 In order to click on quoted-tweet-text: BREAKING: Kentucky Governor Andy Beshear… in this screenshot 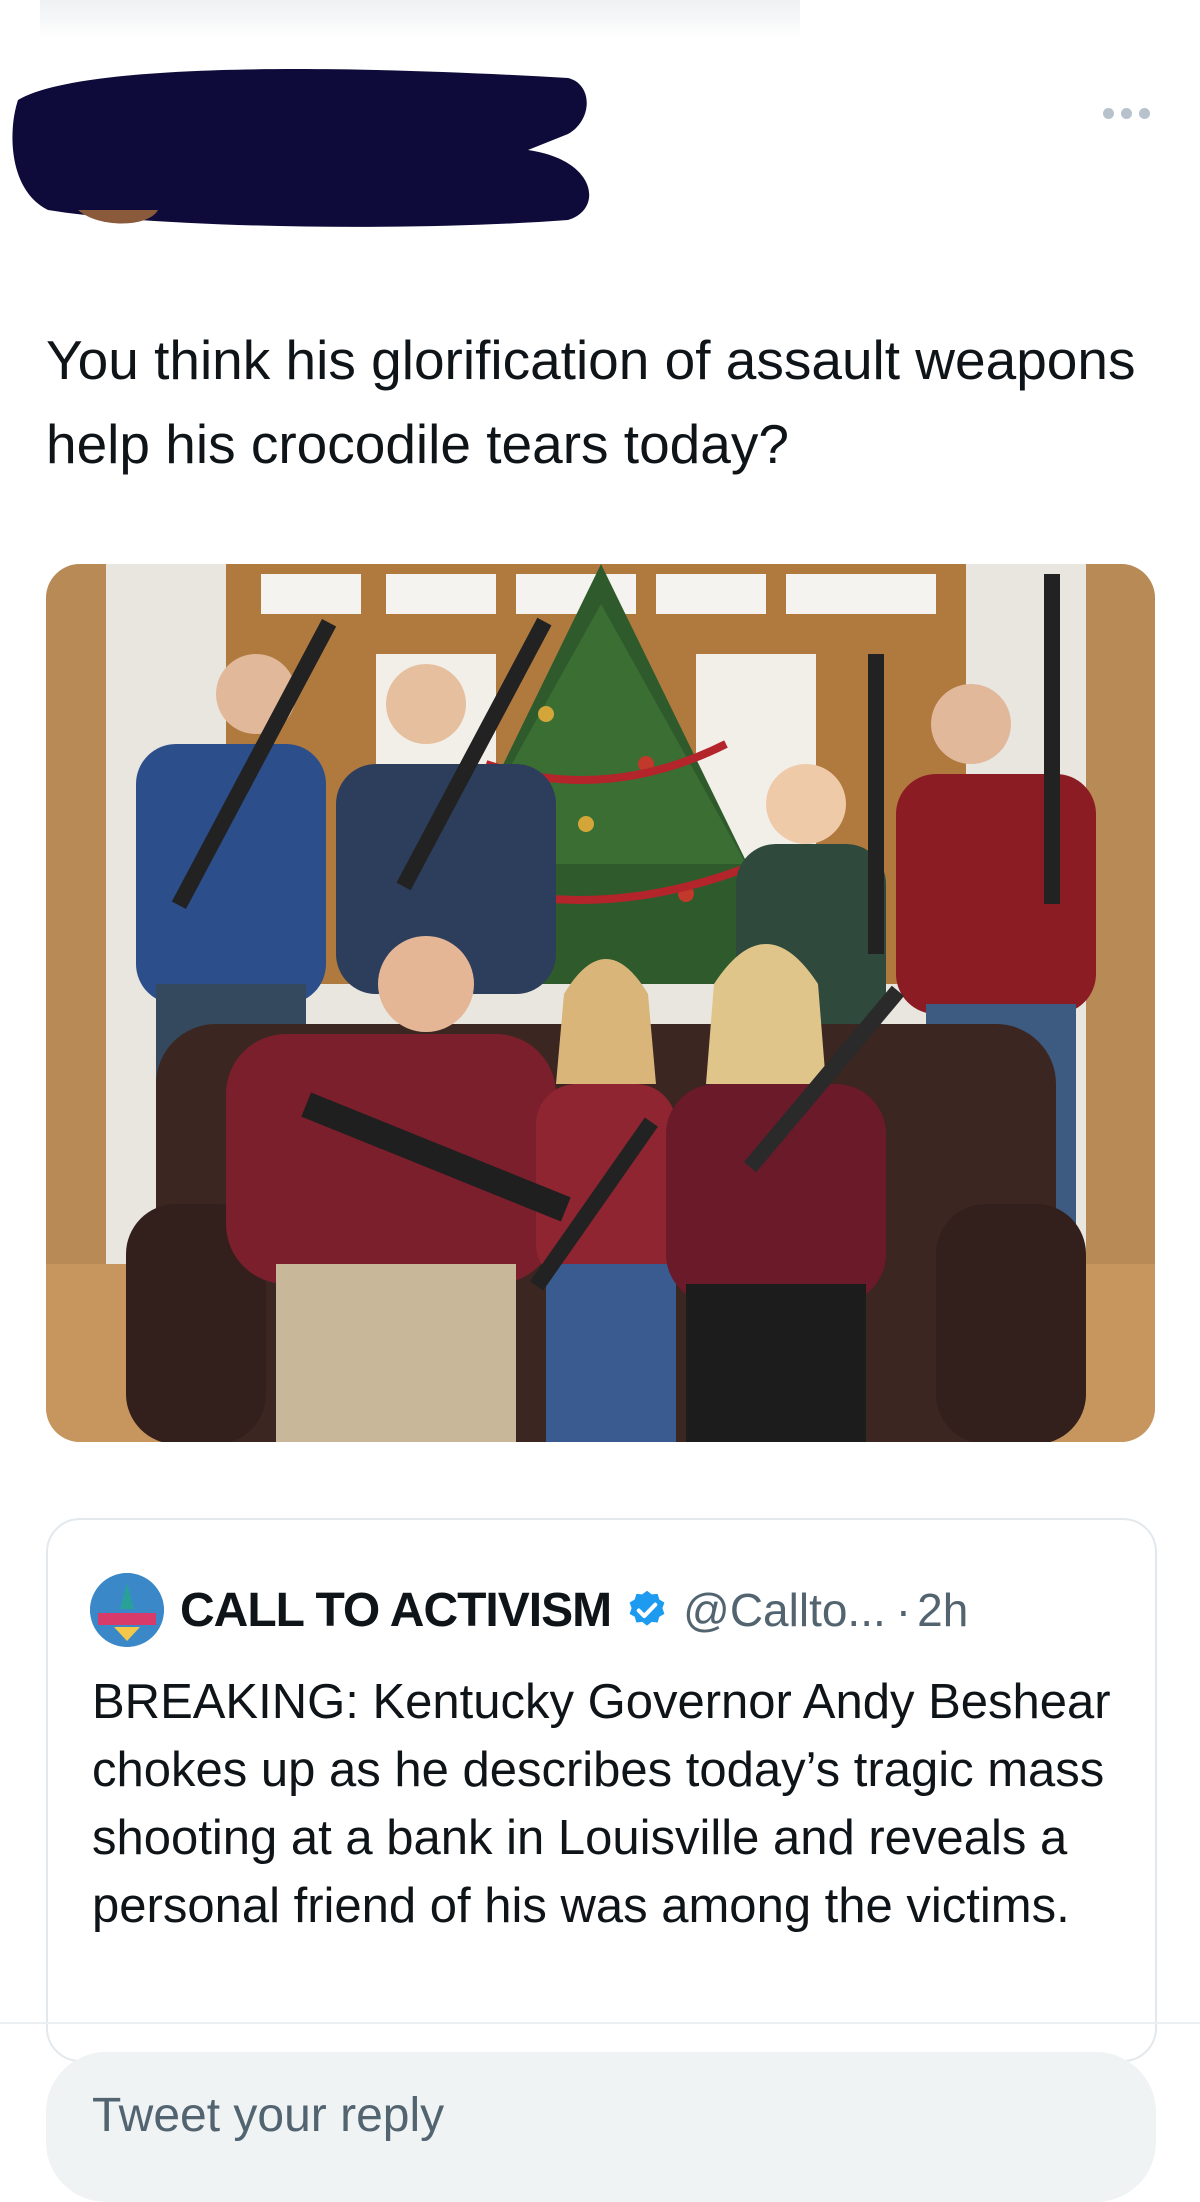, I will do `click(601, 1804)`.